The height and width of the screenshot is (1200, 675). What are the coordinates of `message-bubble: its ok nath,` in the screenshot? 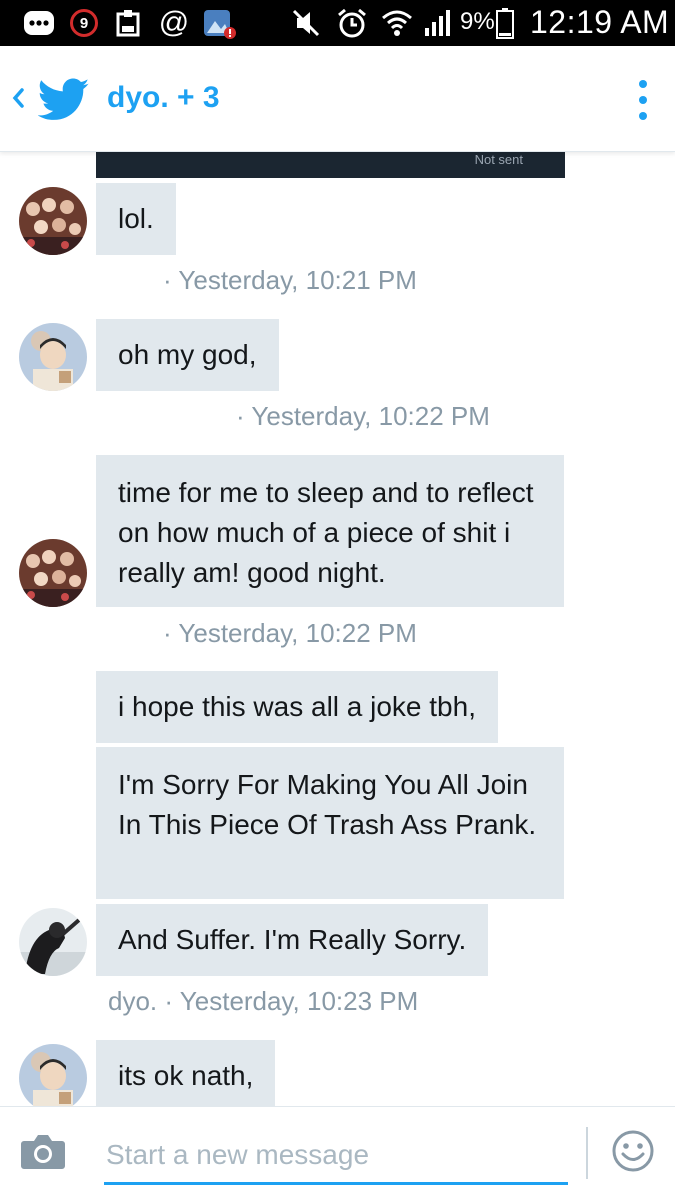 It's located at (186, 1073).